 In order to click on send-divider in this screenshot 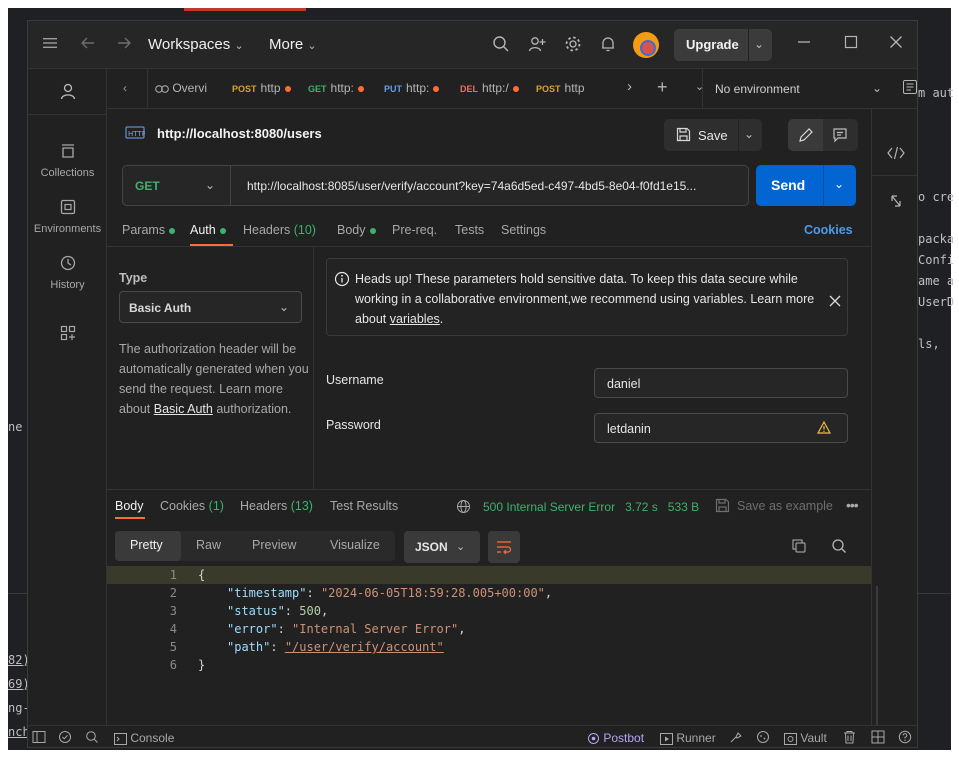, I will do `click(823, 185)`.